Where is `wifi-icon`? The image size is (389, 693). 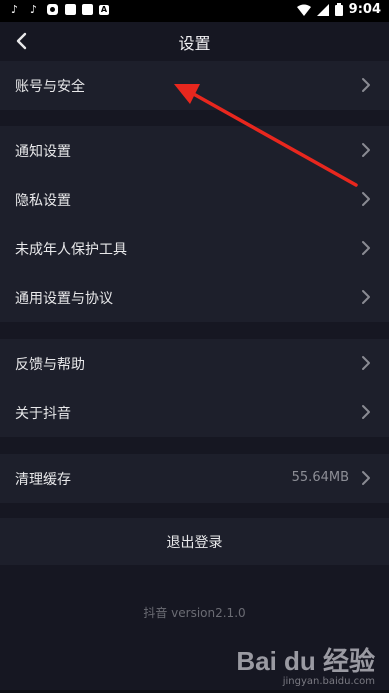 wifi-icon is located at coordinates (303, 10).